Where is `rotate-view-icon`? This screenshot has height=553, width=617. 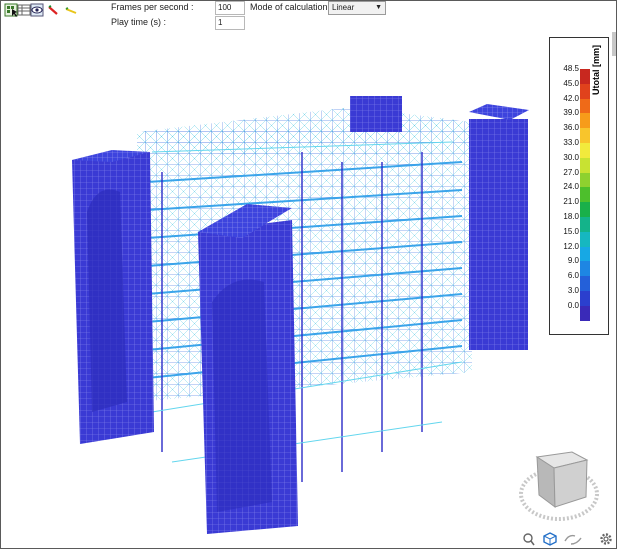
rotate-view-icon is located at coordinates (573, 539).